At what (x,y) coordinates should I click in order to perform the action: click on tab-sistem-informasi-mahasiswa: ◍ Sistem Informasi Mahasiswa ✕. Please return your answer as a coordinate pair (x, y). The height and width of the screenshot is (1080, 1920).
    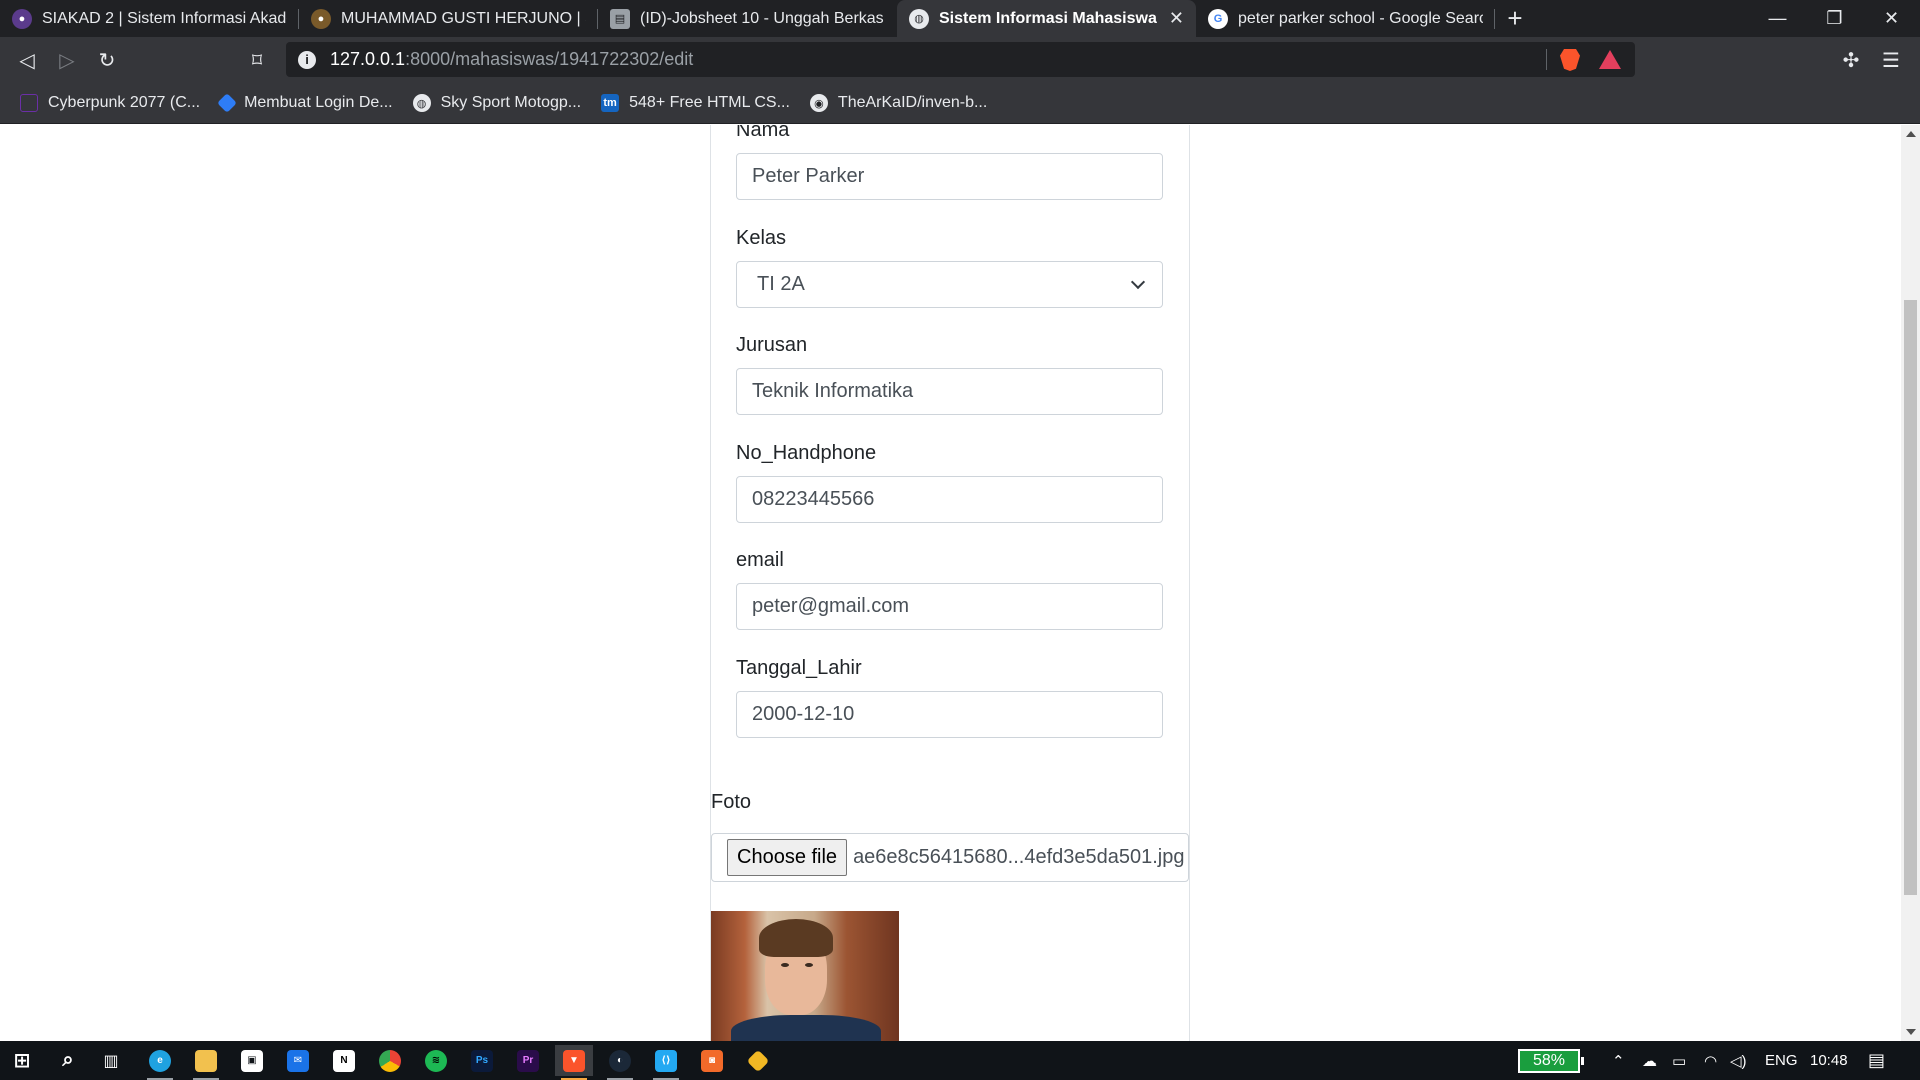
    Looking at the image, I should click on (1046, 18).